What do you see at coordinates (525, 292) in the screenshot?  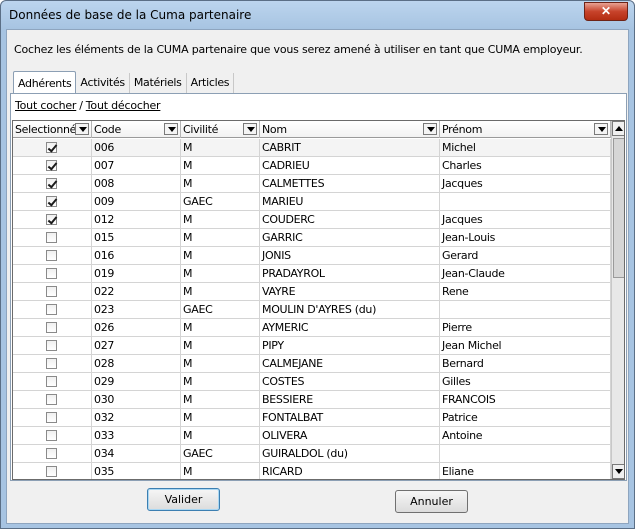 I see `cell-prenom: Rene` at bounding box center [525, 292].